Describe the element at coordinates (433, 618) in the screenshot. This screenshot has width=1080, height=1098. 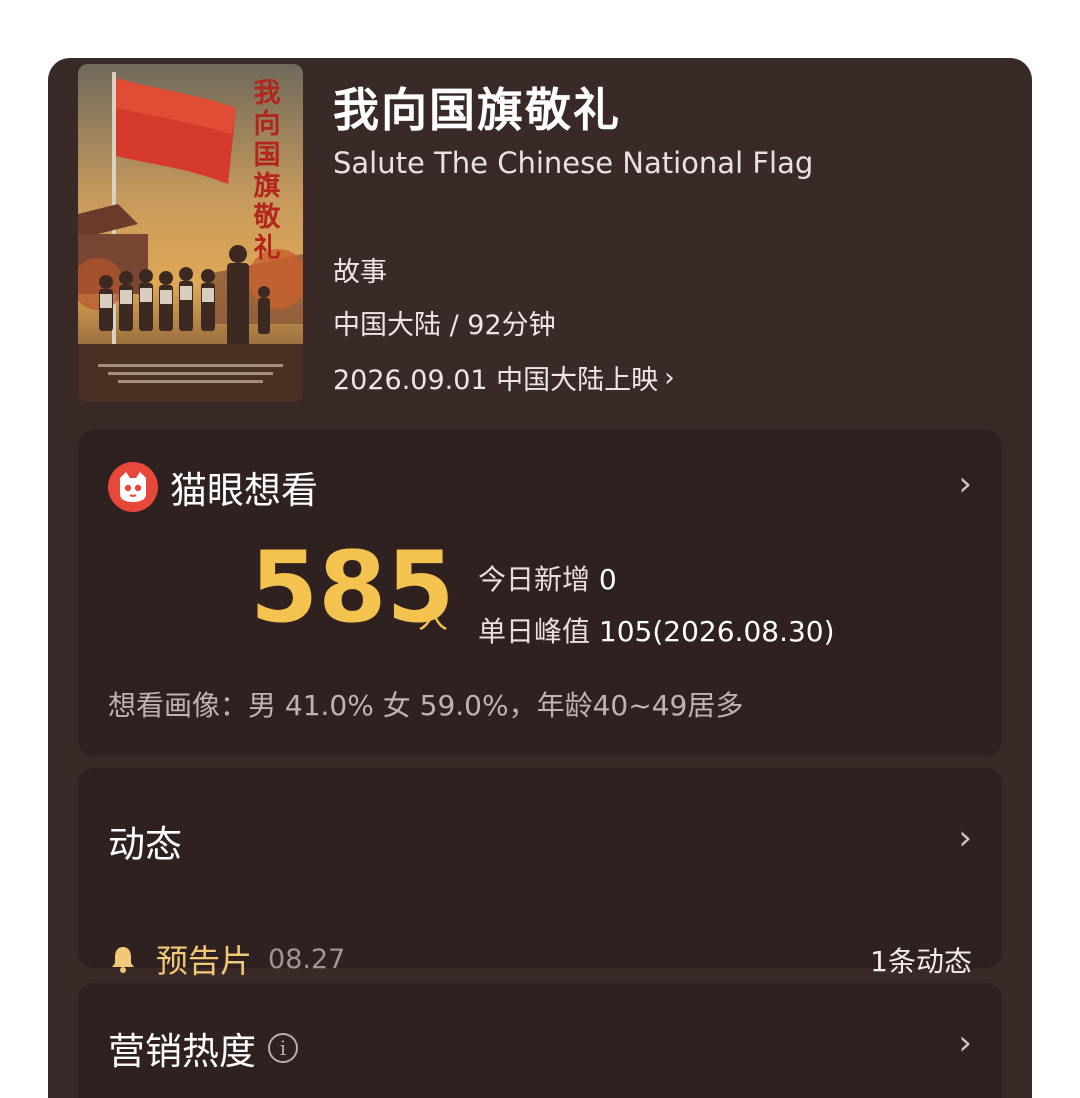
I see `want-count-unit: 人` at that location.